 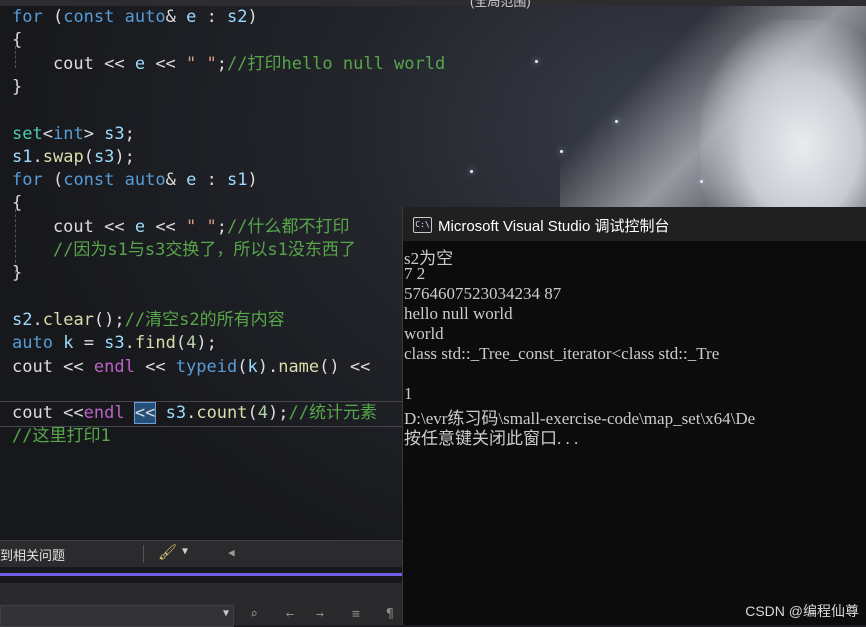 I want to click on code-line: //这里打印1, so click(x=61, y=436).